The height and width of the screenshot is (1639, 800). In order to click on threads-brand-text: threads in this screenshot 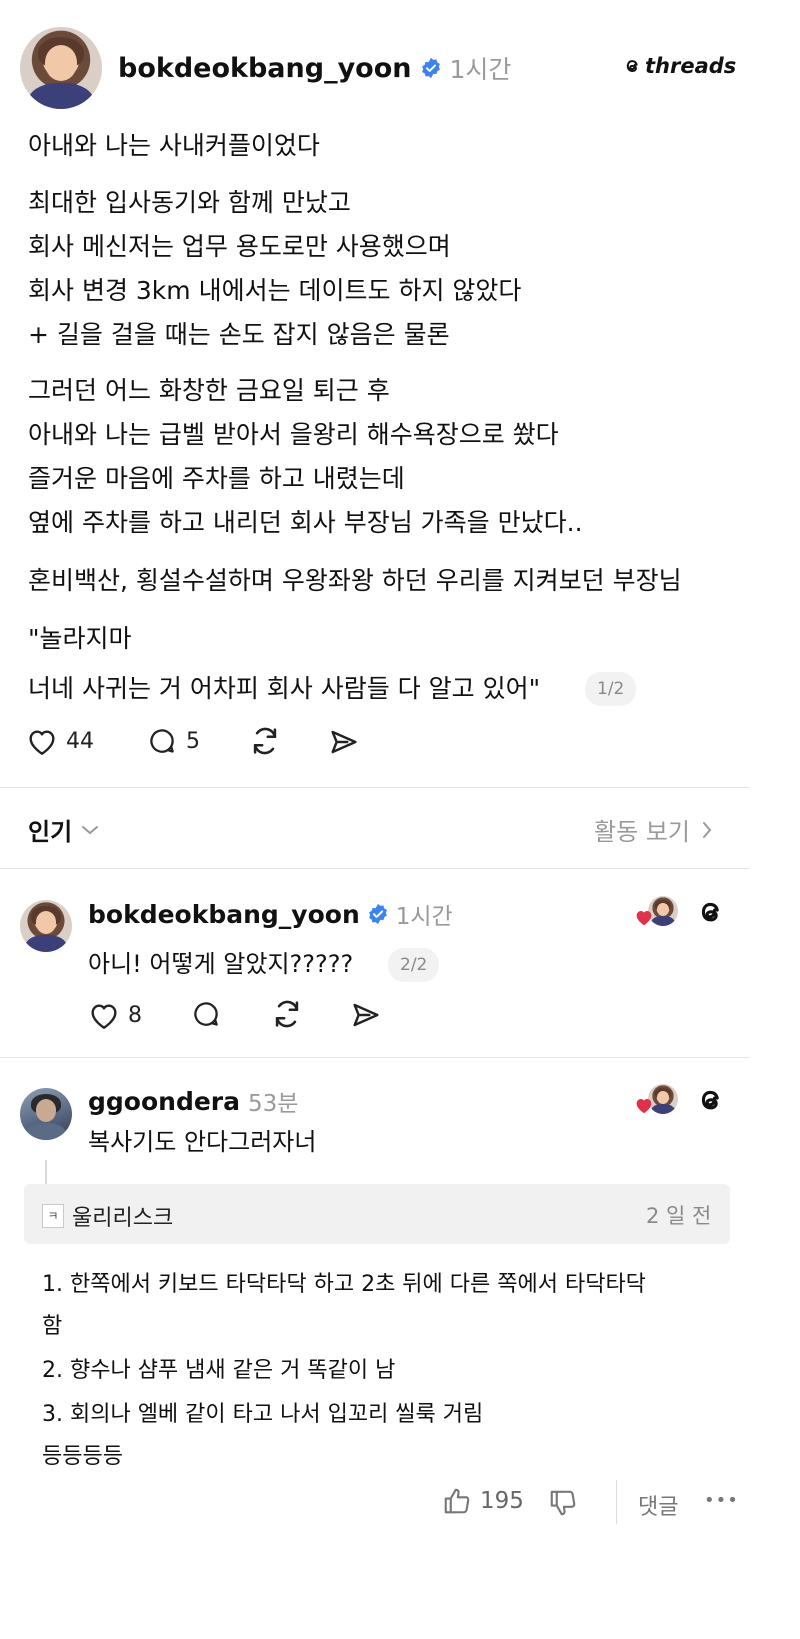, I will do `click(691, 66)`.